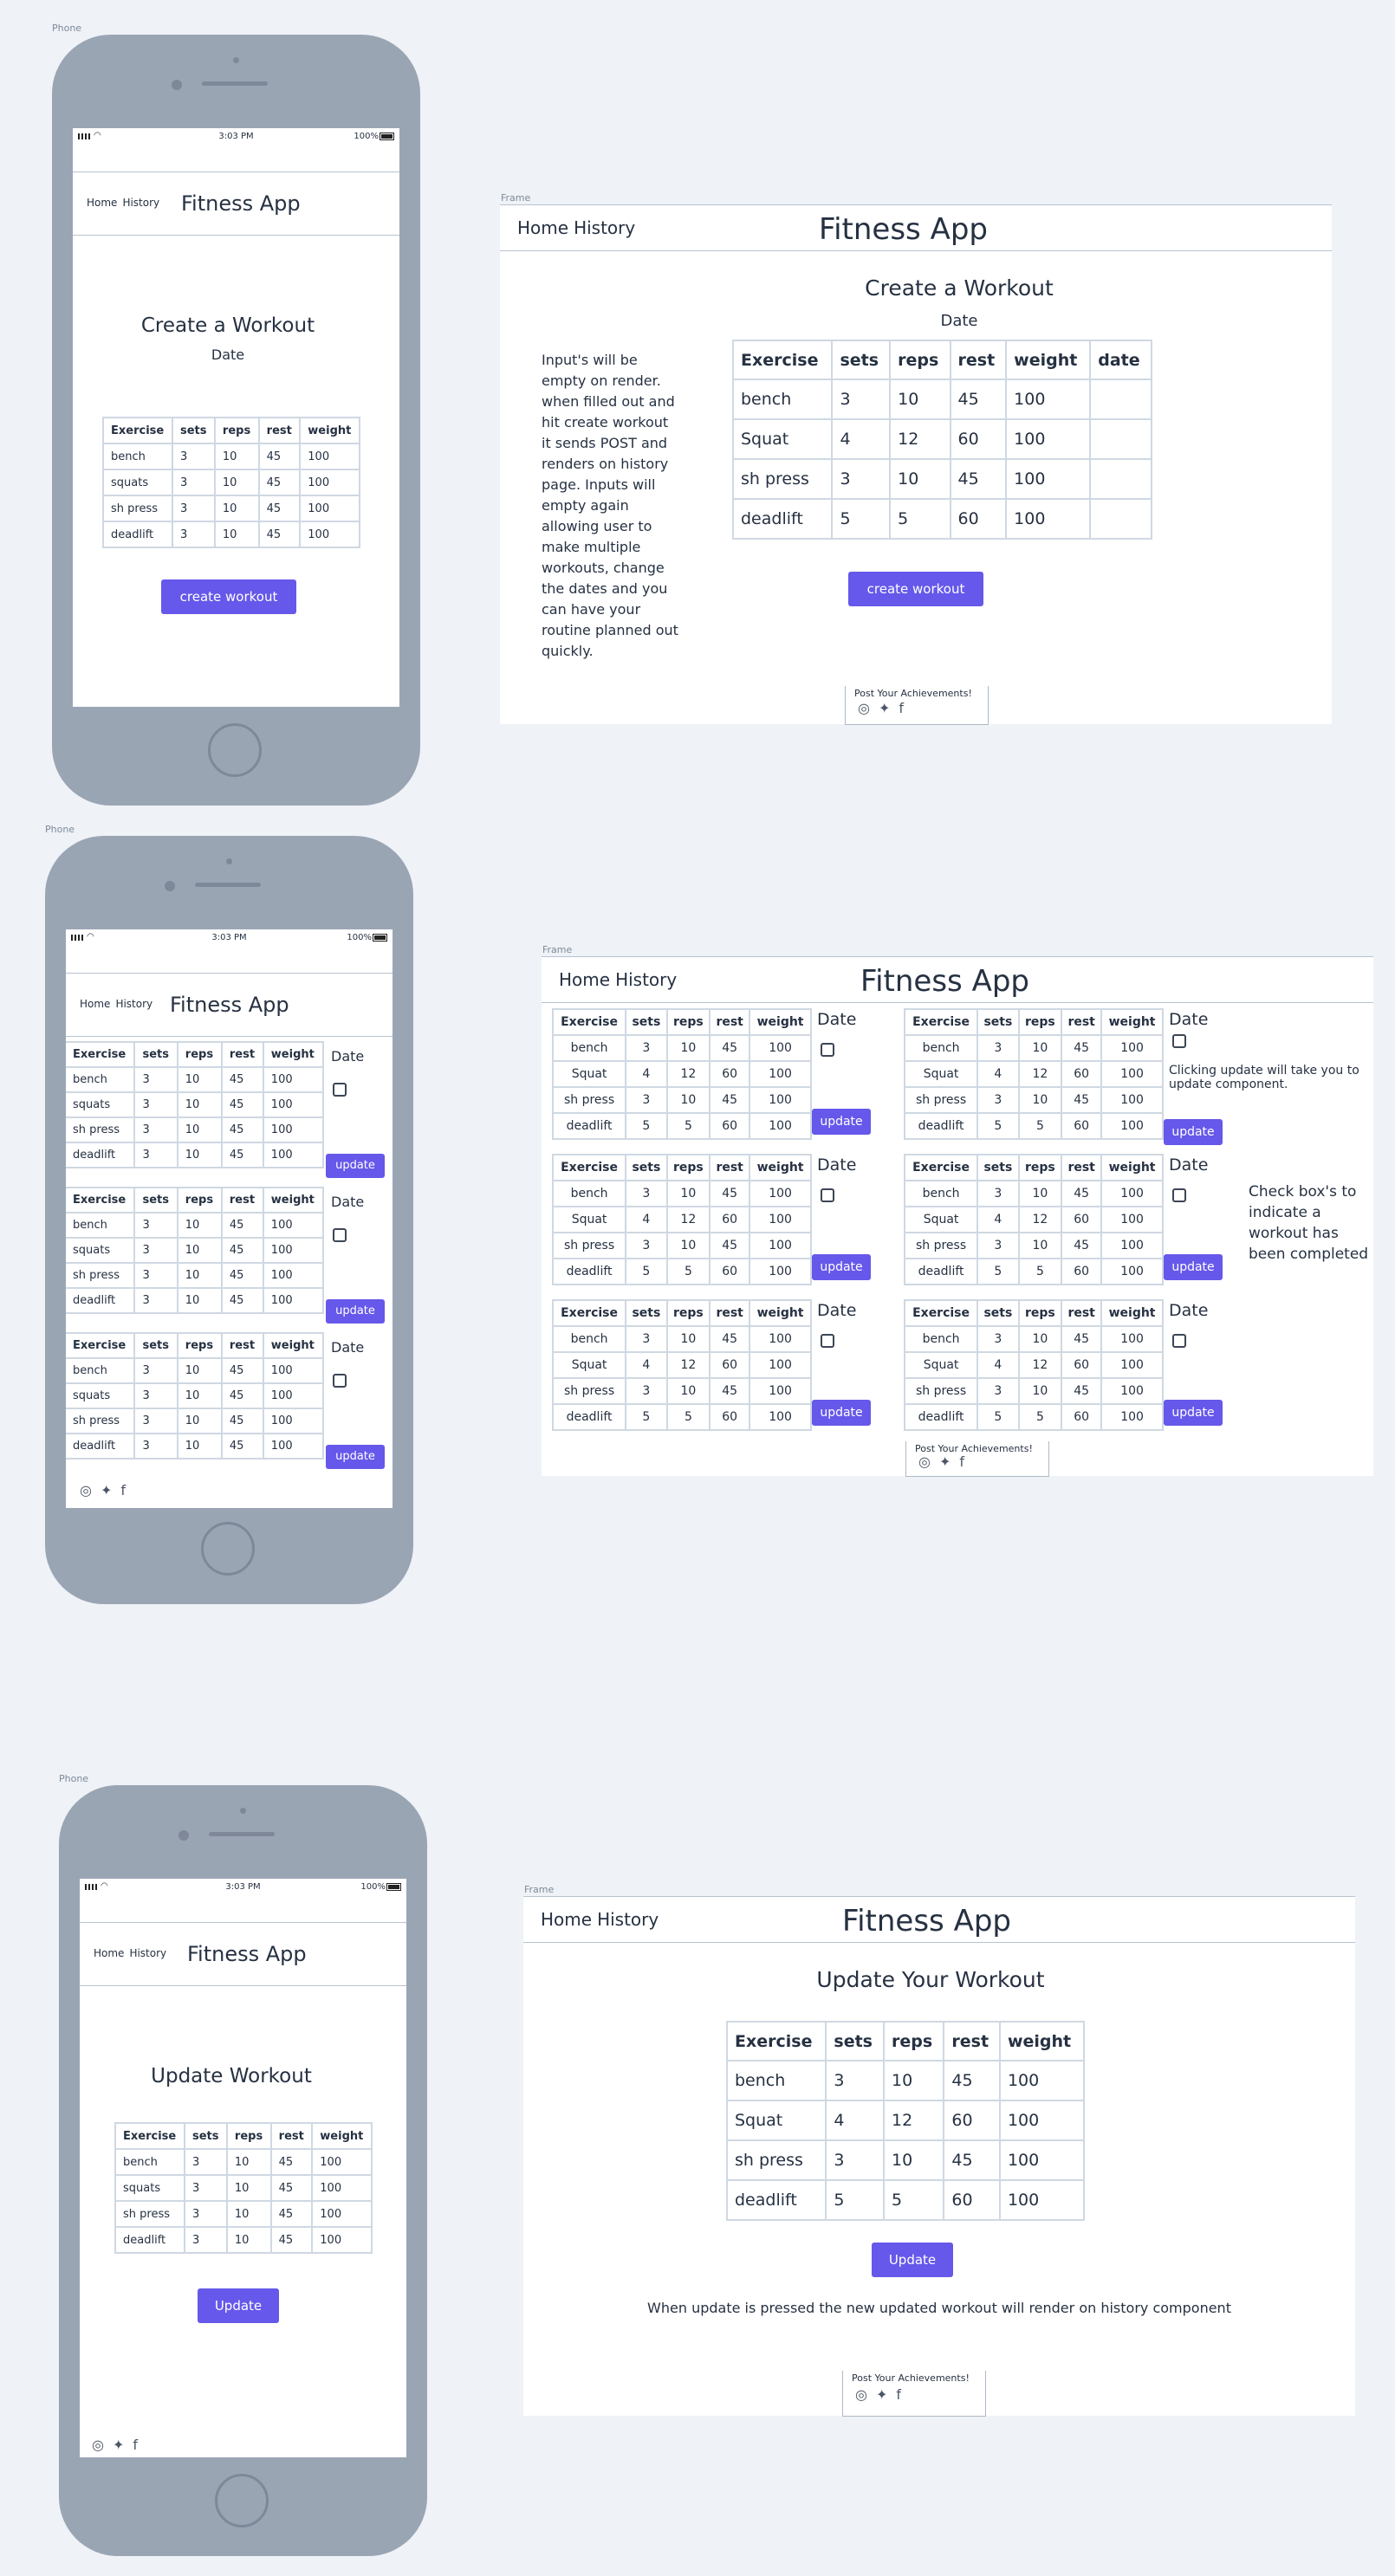 The width and height of the screenshot is (1395, 2576). Describe the element at coordinates (238, 2305) in the screenshot. I see `update-button: Update` at that location.